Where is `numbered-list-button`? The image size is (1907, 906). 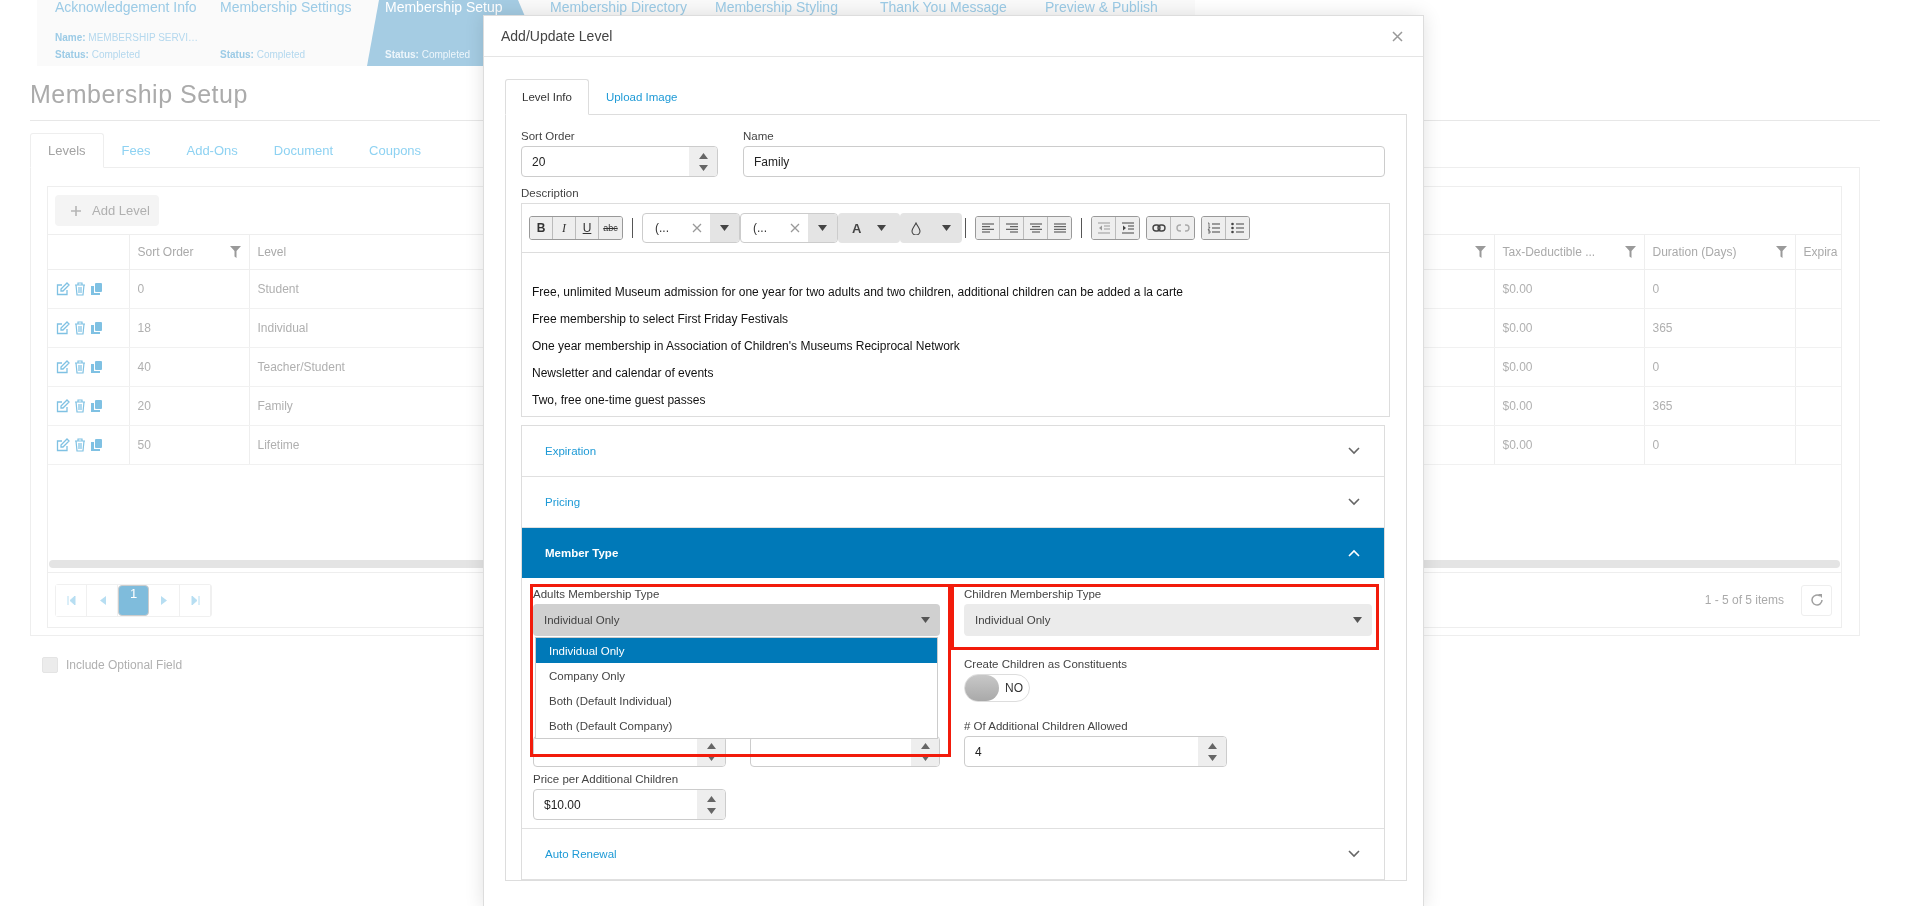
numbered-list-button is located at coordinates (1214, 228).